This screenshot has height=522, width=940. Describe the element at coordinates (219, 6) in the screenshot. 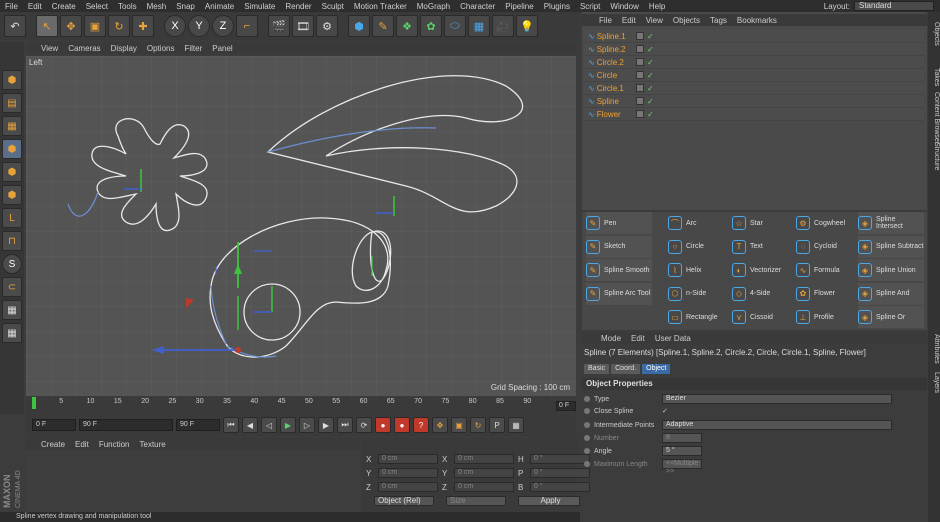

I see `menu-item-animate: Animate` at that location.